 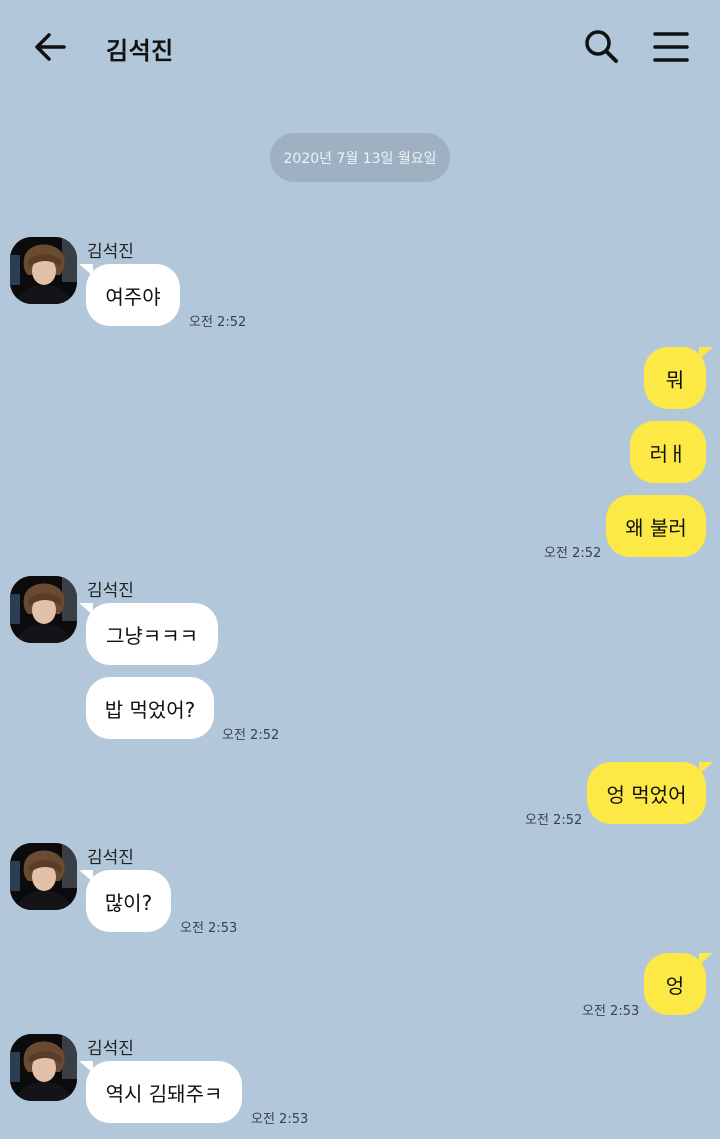 I want to click on message-text: 밥 먹었어?, so click(x=150, y=709).